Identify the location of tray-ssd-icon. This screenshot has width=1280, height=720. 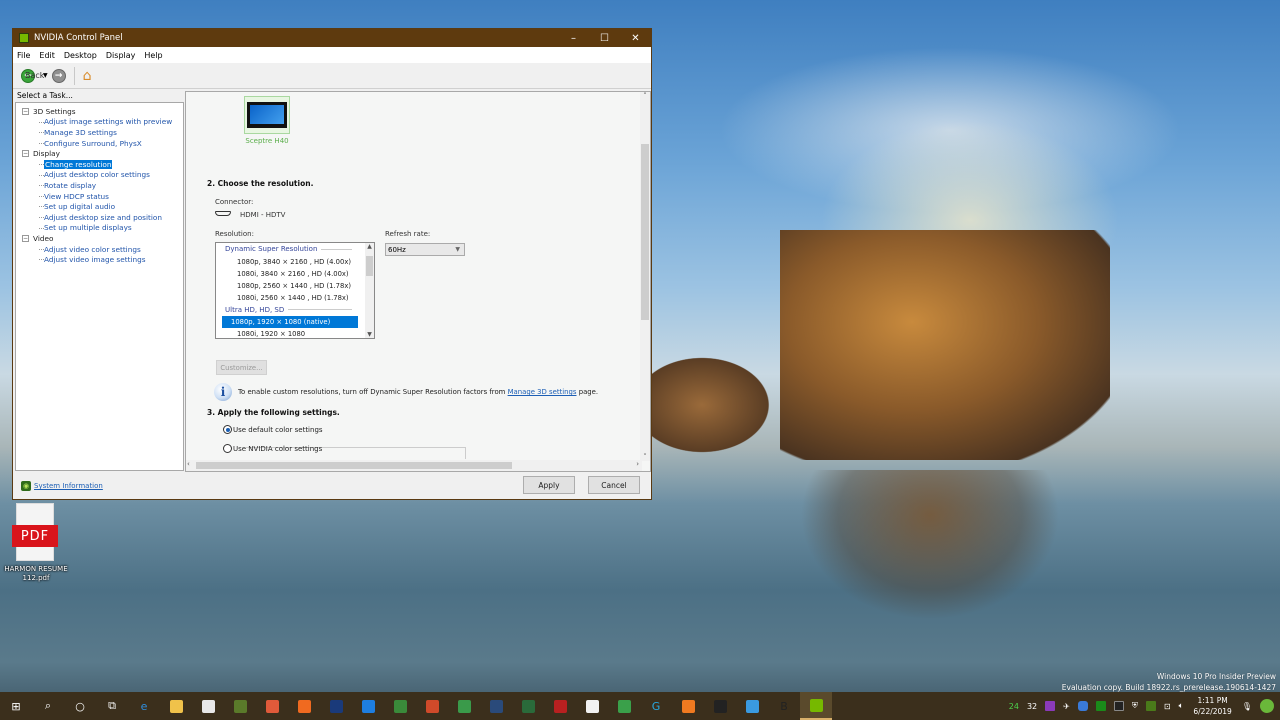
(1118, 706).